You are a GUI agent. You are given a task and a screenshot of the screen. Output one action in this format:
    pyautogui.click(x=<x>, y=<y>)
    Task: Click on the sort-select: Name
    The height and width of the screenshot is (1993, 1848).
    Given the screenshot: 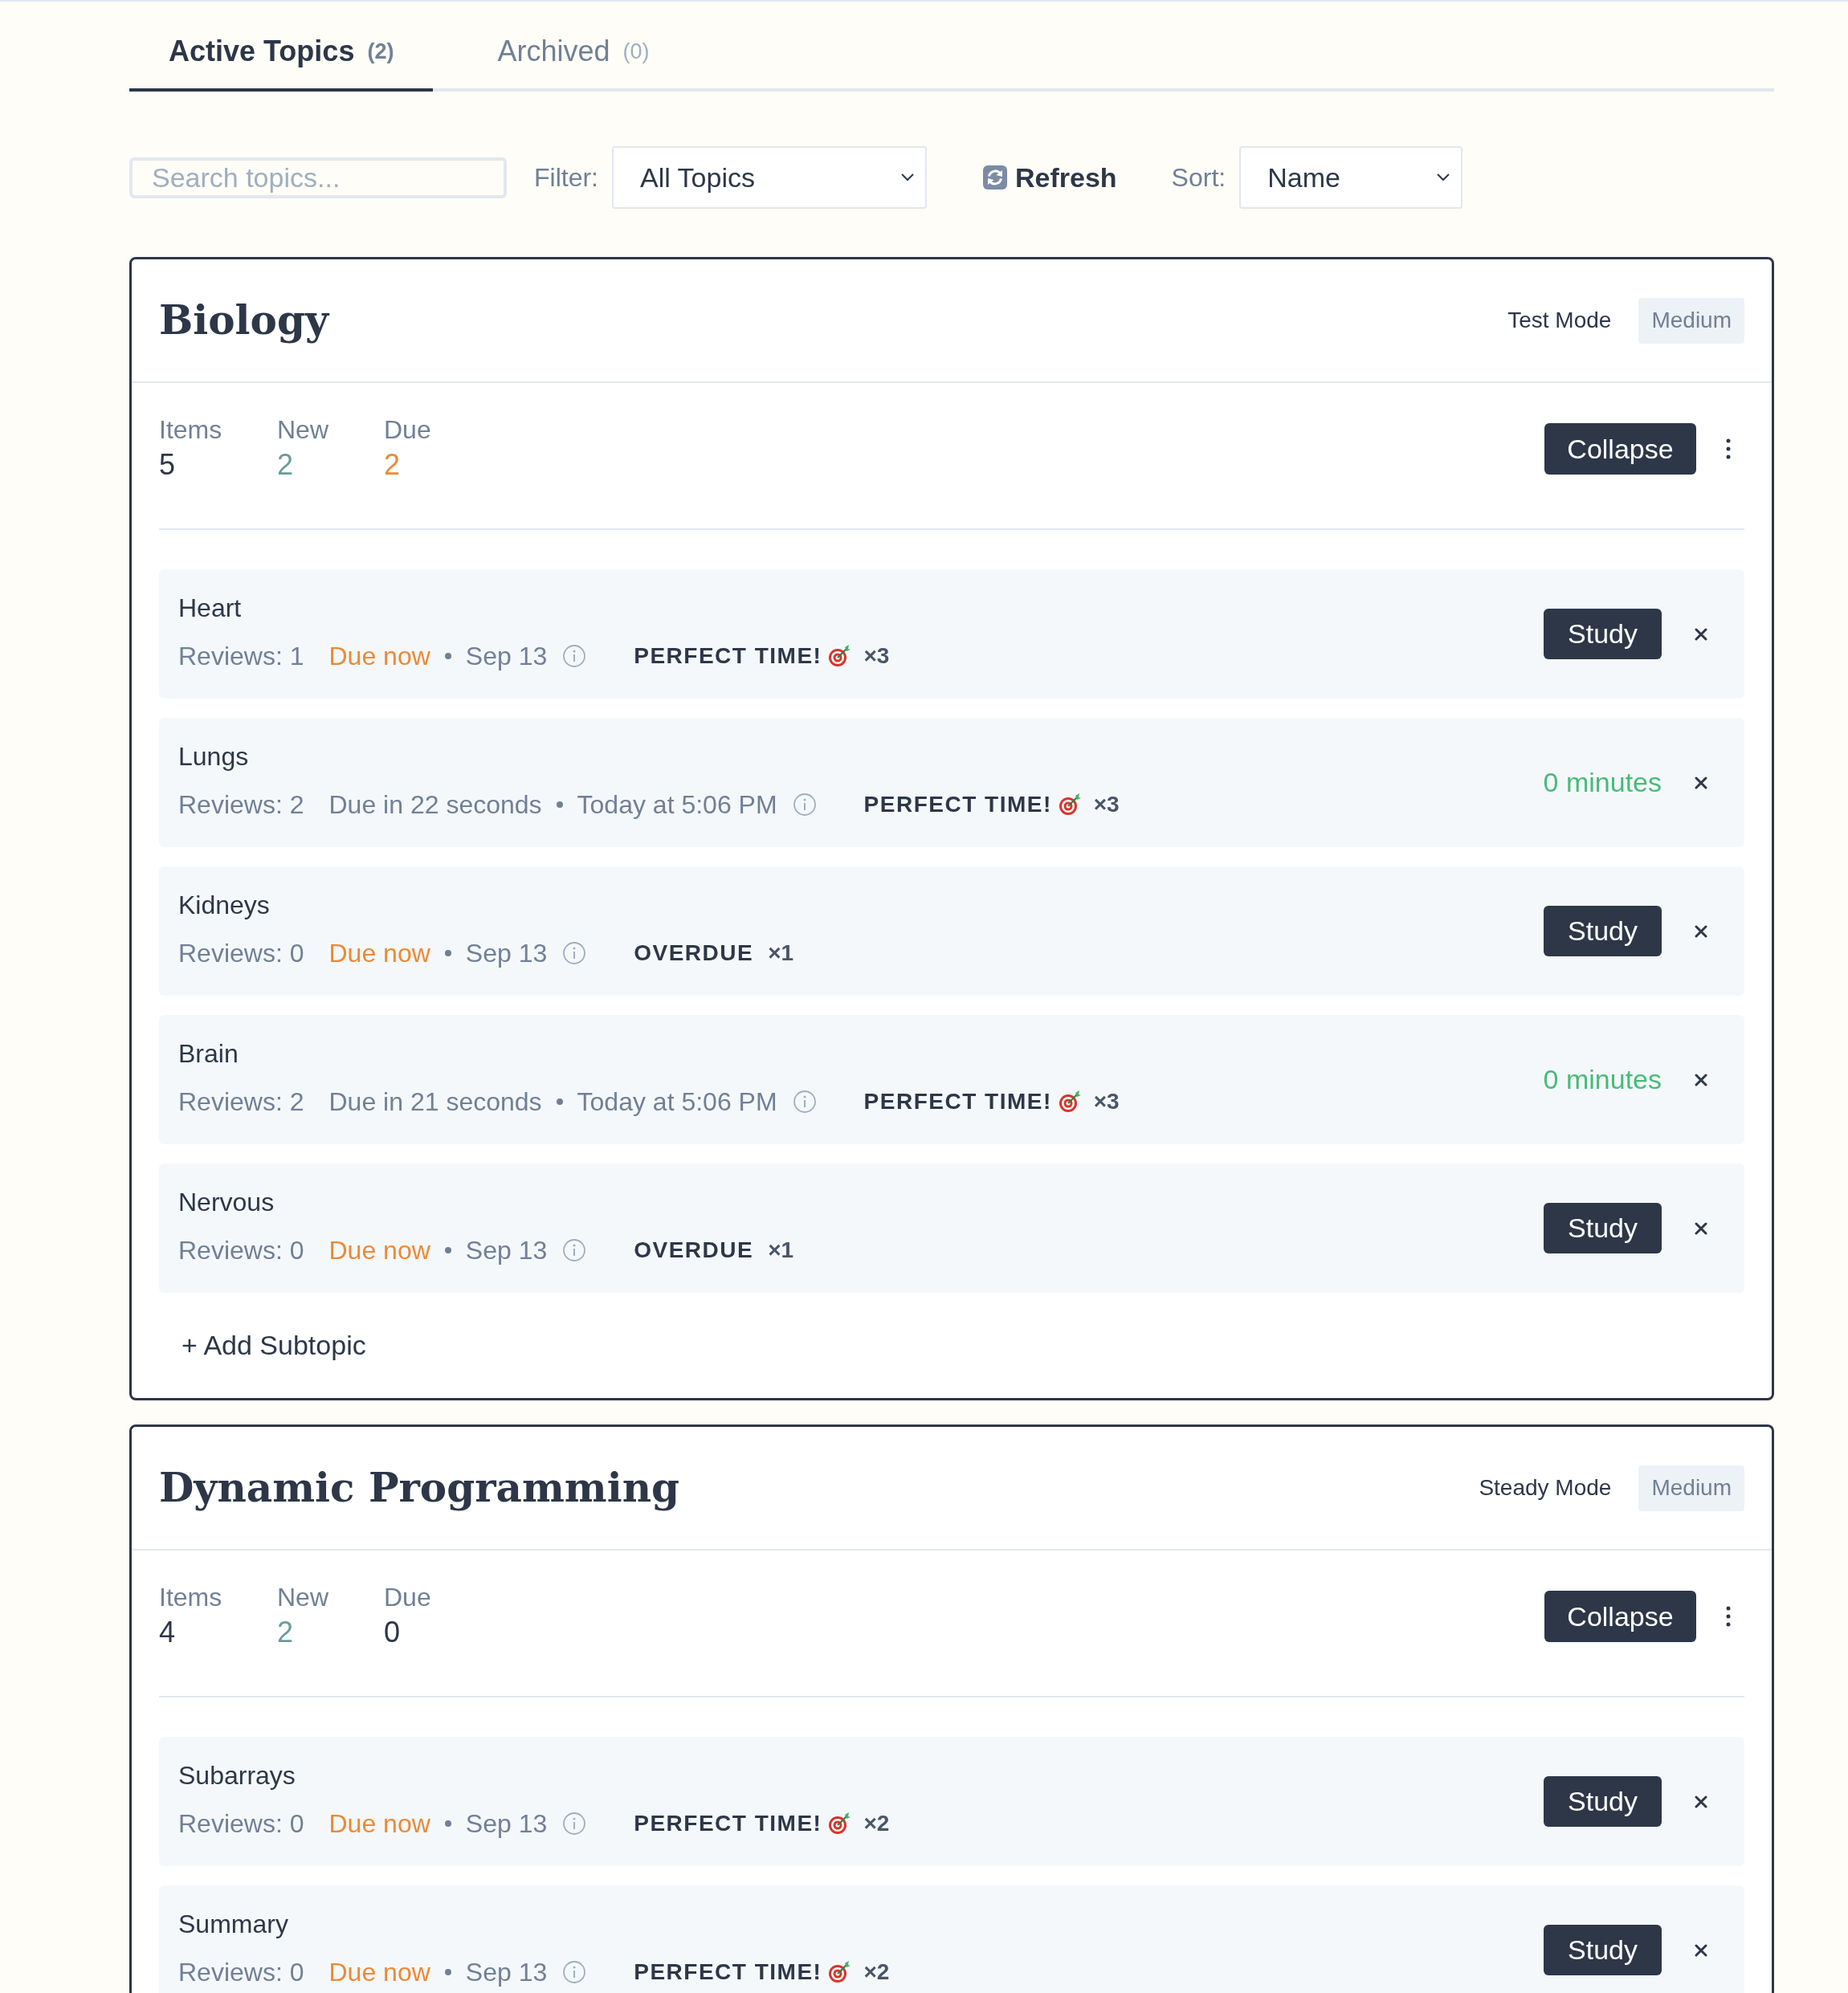 What is the action you would take?
    pyautogui.click(x=1351, y=178)
    